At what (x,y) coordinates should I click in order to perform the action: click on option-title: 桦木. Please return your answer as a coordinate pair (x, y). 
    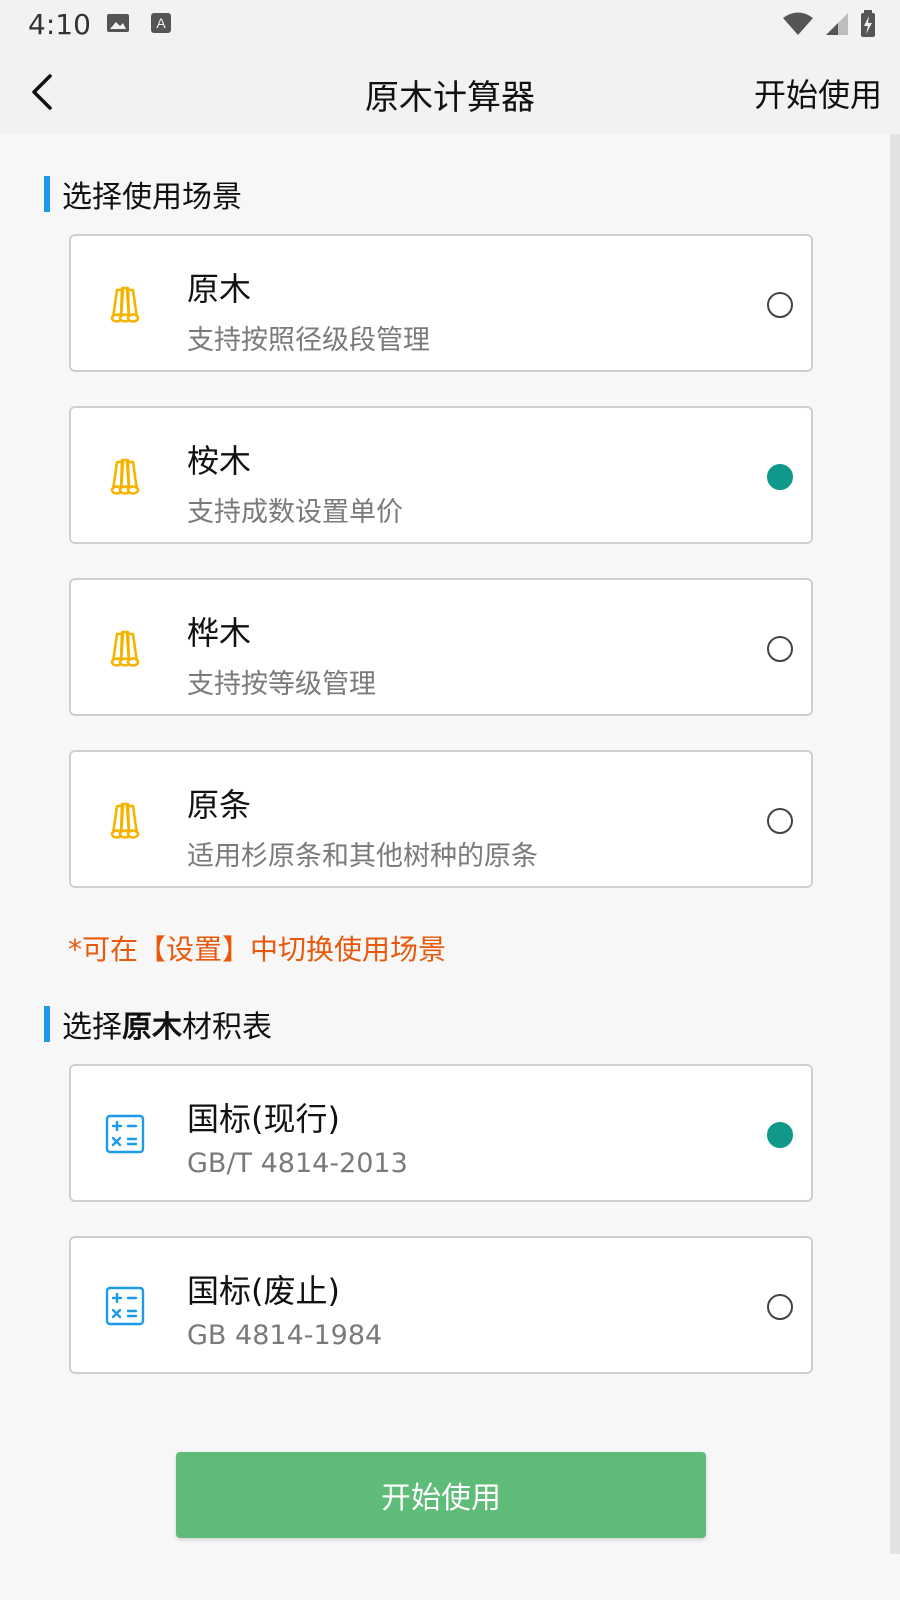
    Looking at the image, I should click on (219, 633).